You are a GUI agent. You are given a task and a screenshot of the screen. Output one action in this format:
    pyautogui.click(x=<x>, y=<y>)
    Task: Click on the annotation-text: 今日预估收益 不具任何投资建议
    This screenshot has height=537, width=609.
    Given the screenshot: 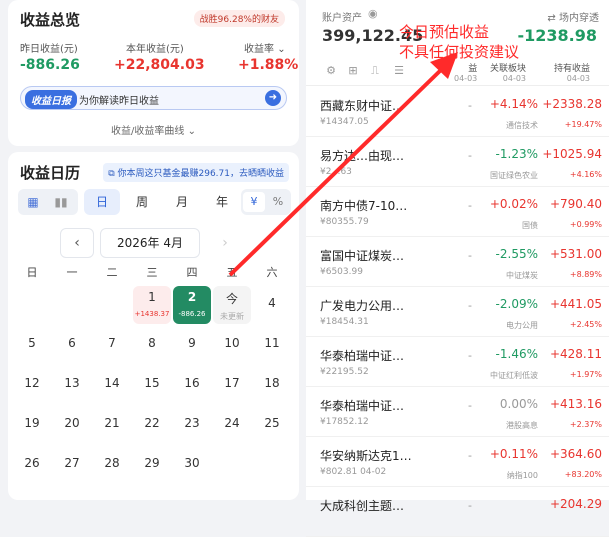 What is the action you would take?
    pyautogui.click(x=459, y=42)
    